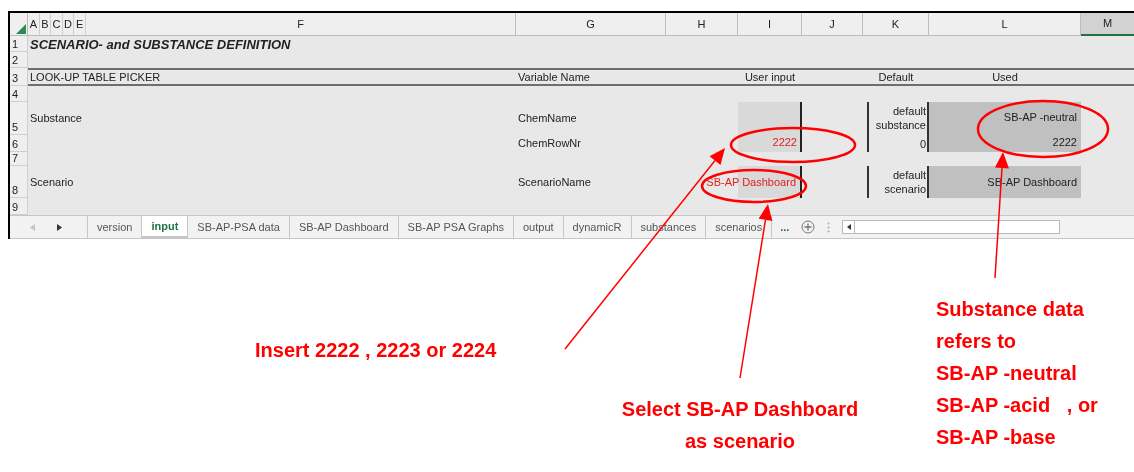  What do you see at coordinates (95, 77) in the screenshot?
I see `section-label: LOOK-UP TABLE PICKER` at bounding box center [95, 77].